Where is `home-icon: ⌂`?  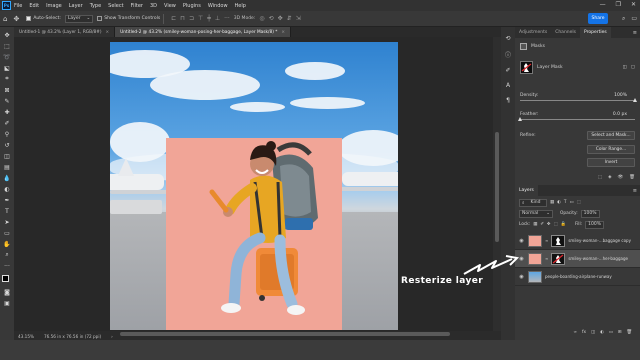
home-icon: ⌂ is located at coordinates (5, 19).